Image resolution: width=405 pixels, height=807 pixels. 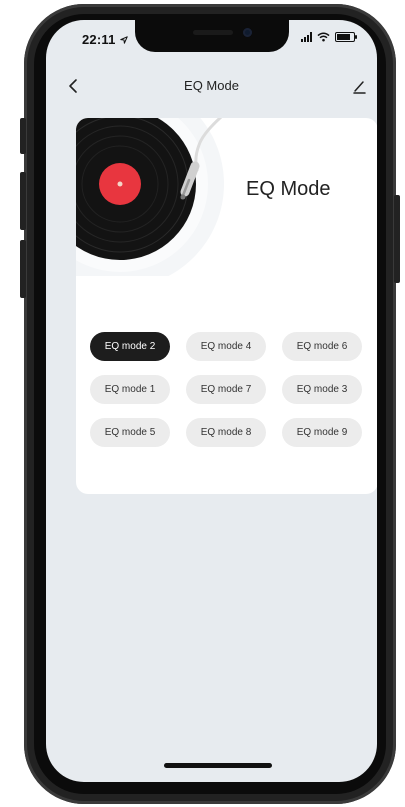 I want to click on eq-mode-button: EQ mode 3, so click(x=322, y=389).